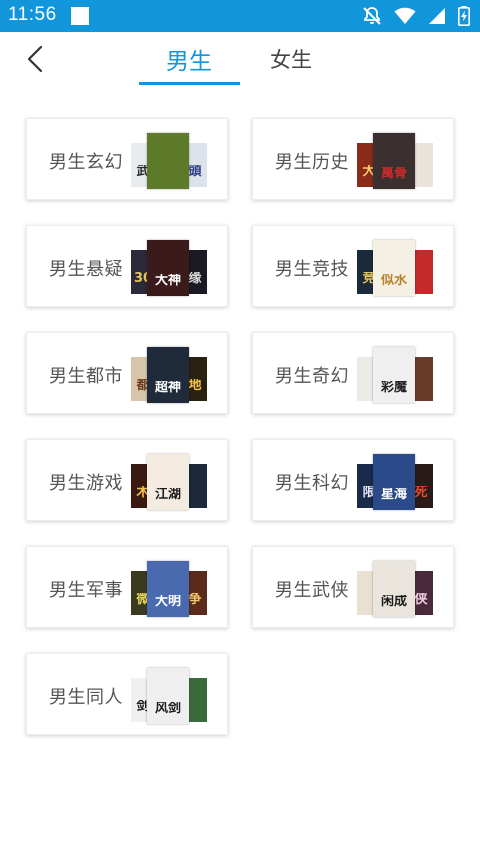 Image resolution: width=480 pixels, height=855 pixels. I want to click on top-nav: 男生 女生, so click(240, 59).